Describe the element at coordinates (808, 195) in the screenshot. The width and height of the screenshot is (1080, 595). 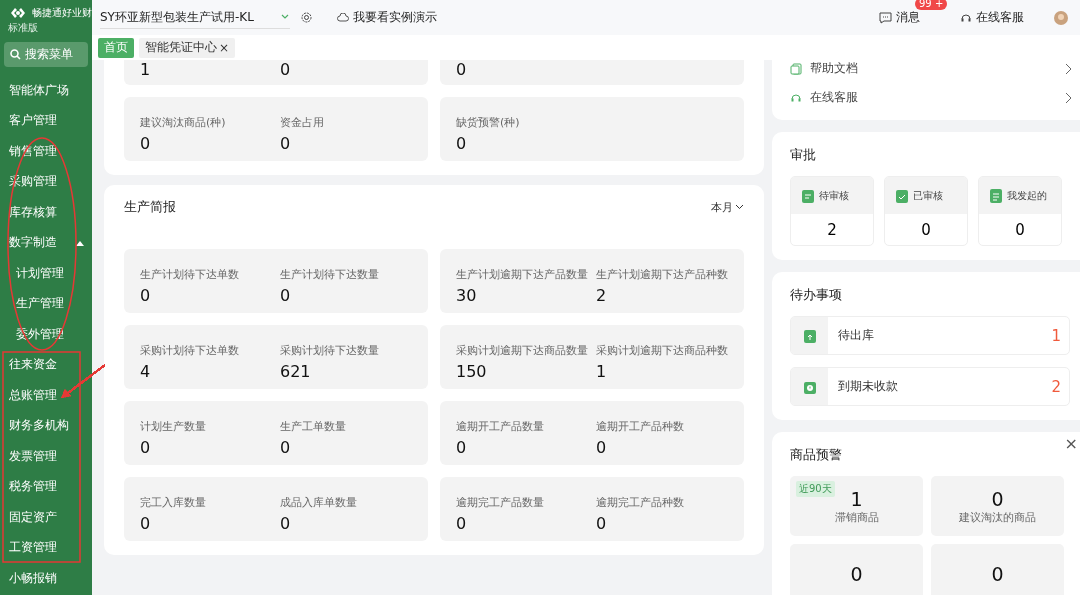
I see `clipboard-icon` at that location.